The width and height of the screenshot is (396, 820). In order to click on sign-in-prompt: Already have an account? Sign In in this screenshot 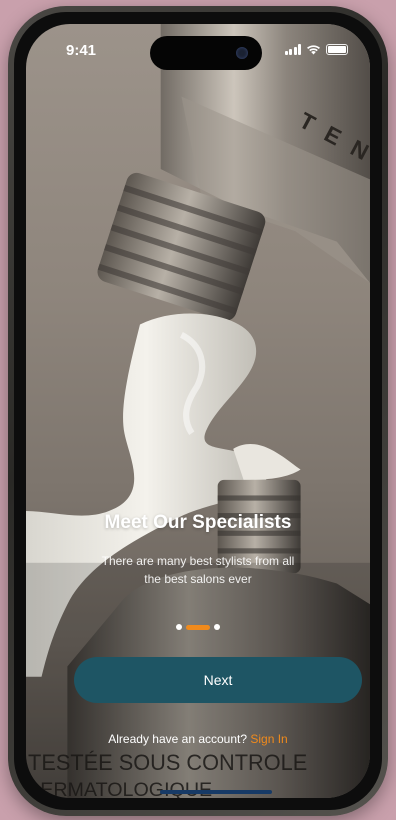, I will do `click(198, 739)`.